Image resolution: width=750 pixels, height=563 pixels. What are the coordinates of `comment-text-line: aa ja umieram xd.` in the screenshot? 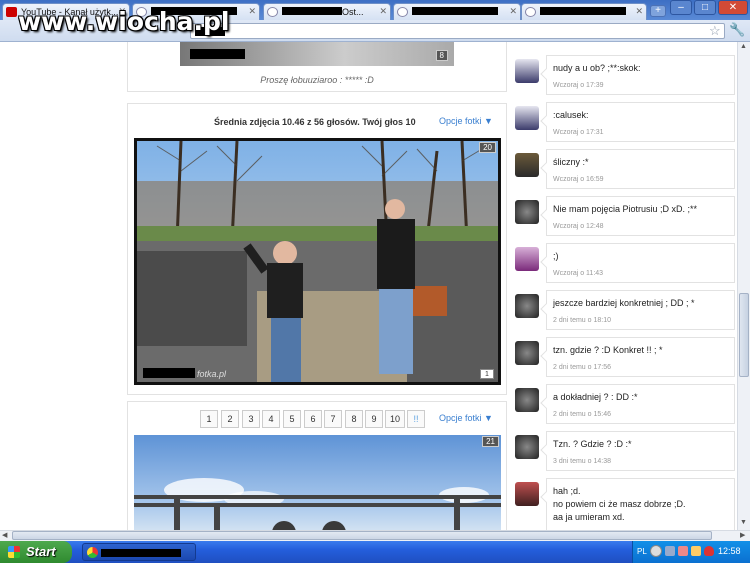 It's located at (589, 517).